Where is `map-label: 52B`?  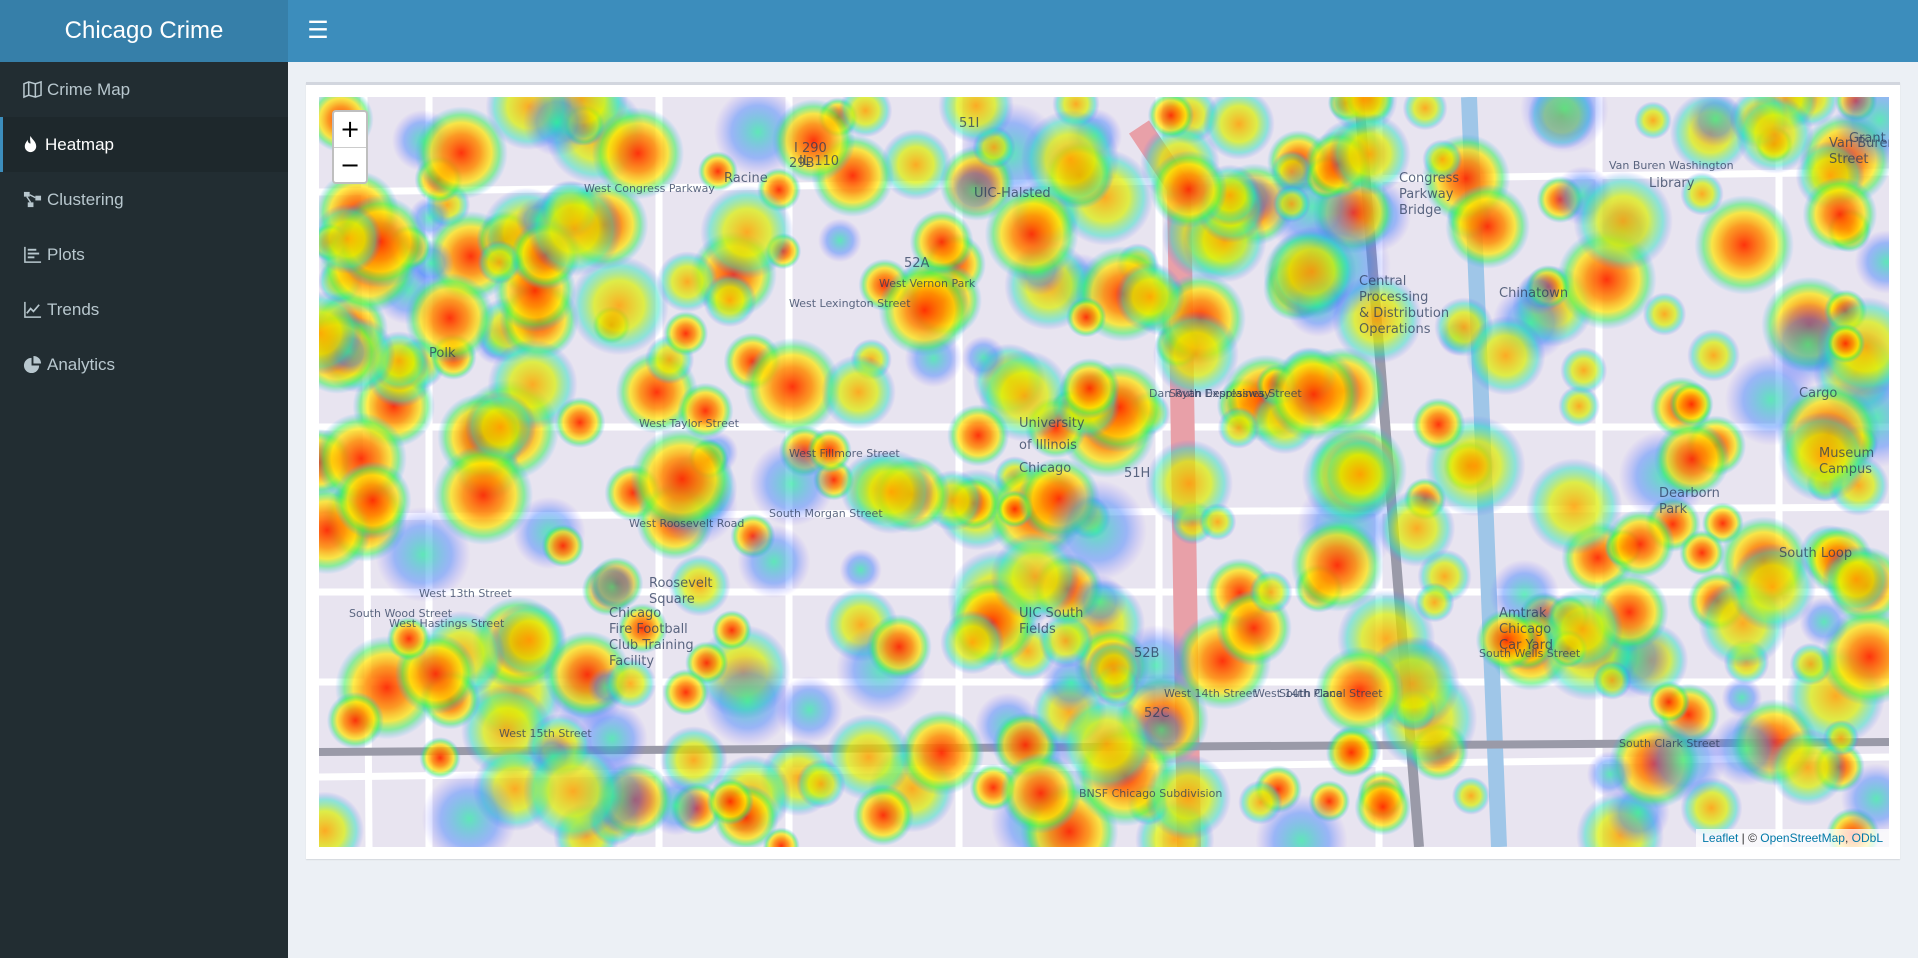 map-label: 52B is located at coordinates (1146, 653).